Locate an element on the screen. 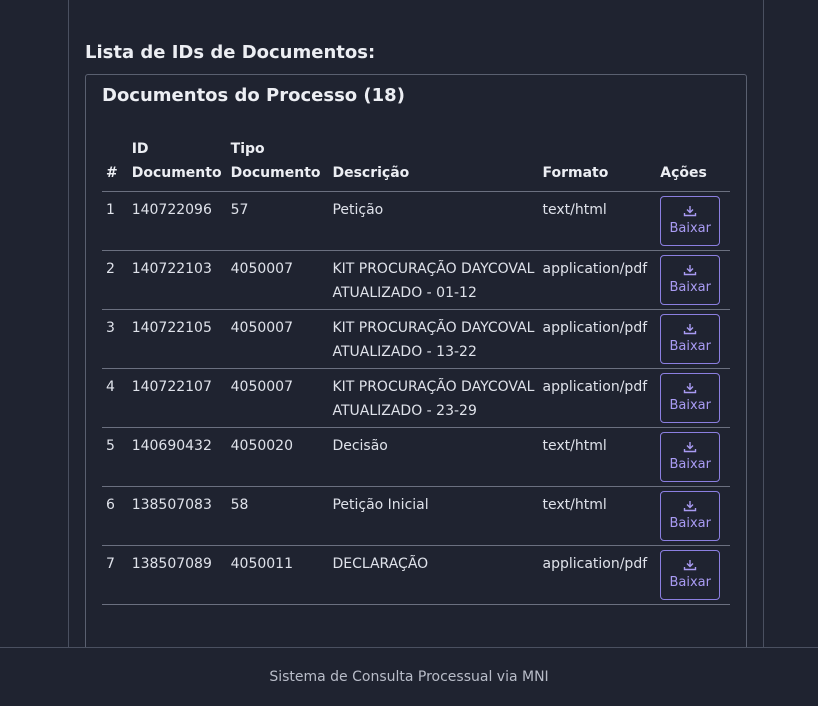 This screenshot has width=818, height=706. footer-text: Sistema de Consulta Processual via MNI is located at coordinates (409, 677).